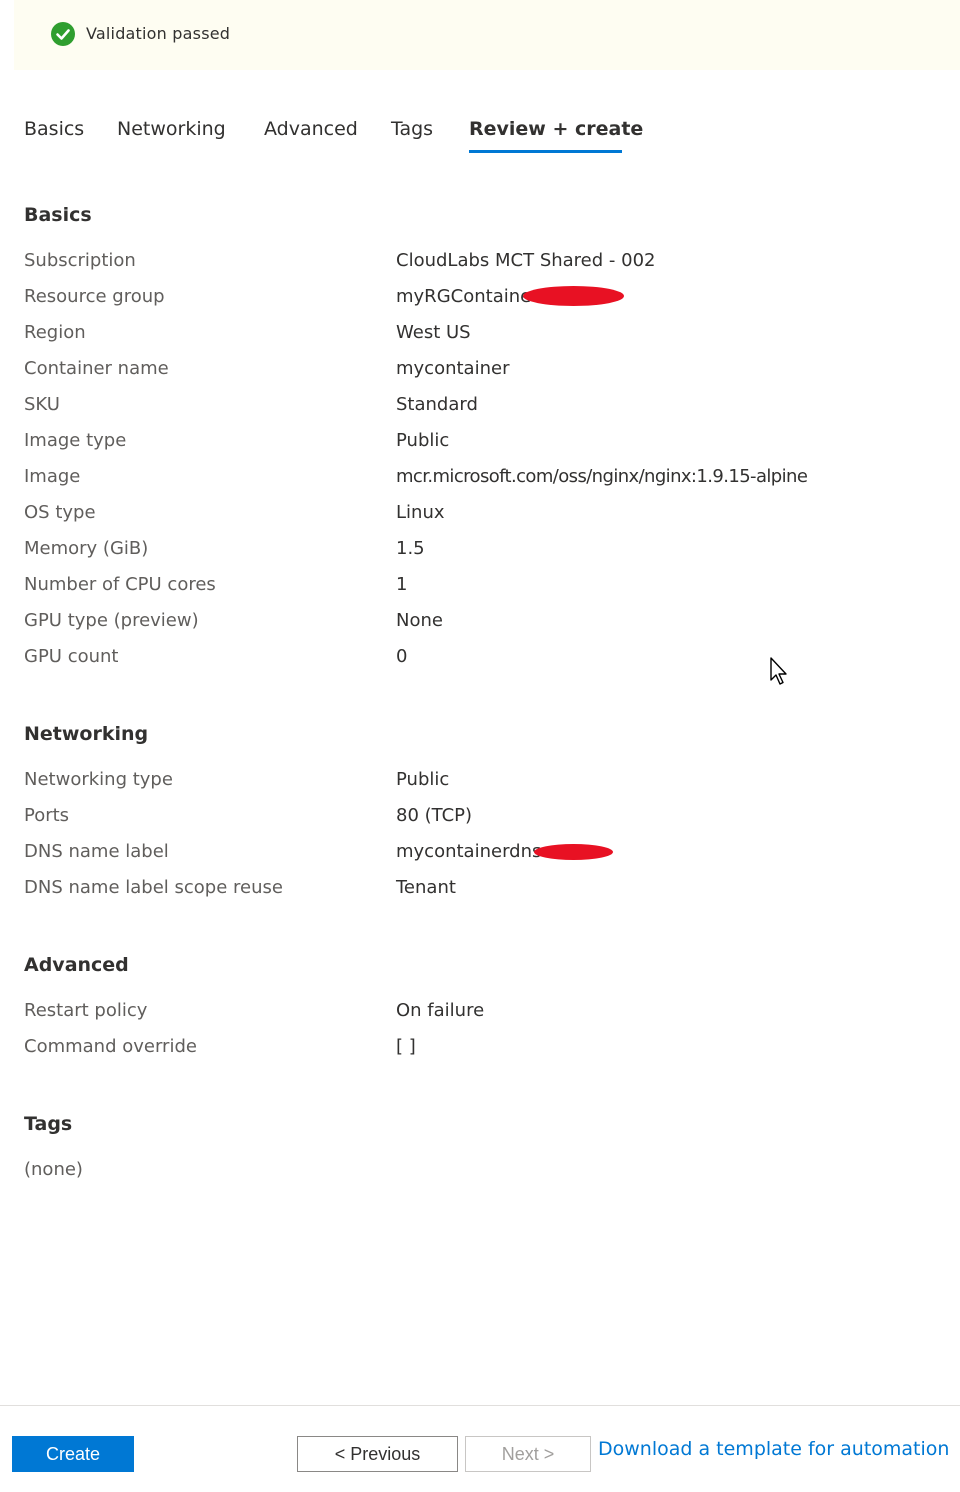 The width and height of the screenshot is (960, 1492). Describe the element at coordinates (402, 656) in the screenshot. I see `value-gpu-count: 0` at that location.